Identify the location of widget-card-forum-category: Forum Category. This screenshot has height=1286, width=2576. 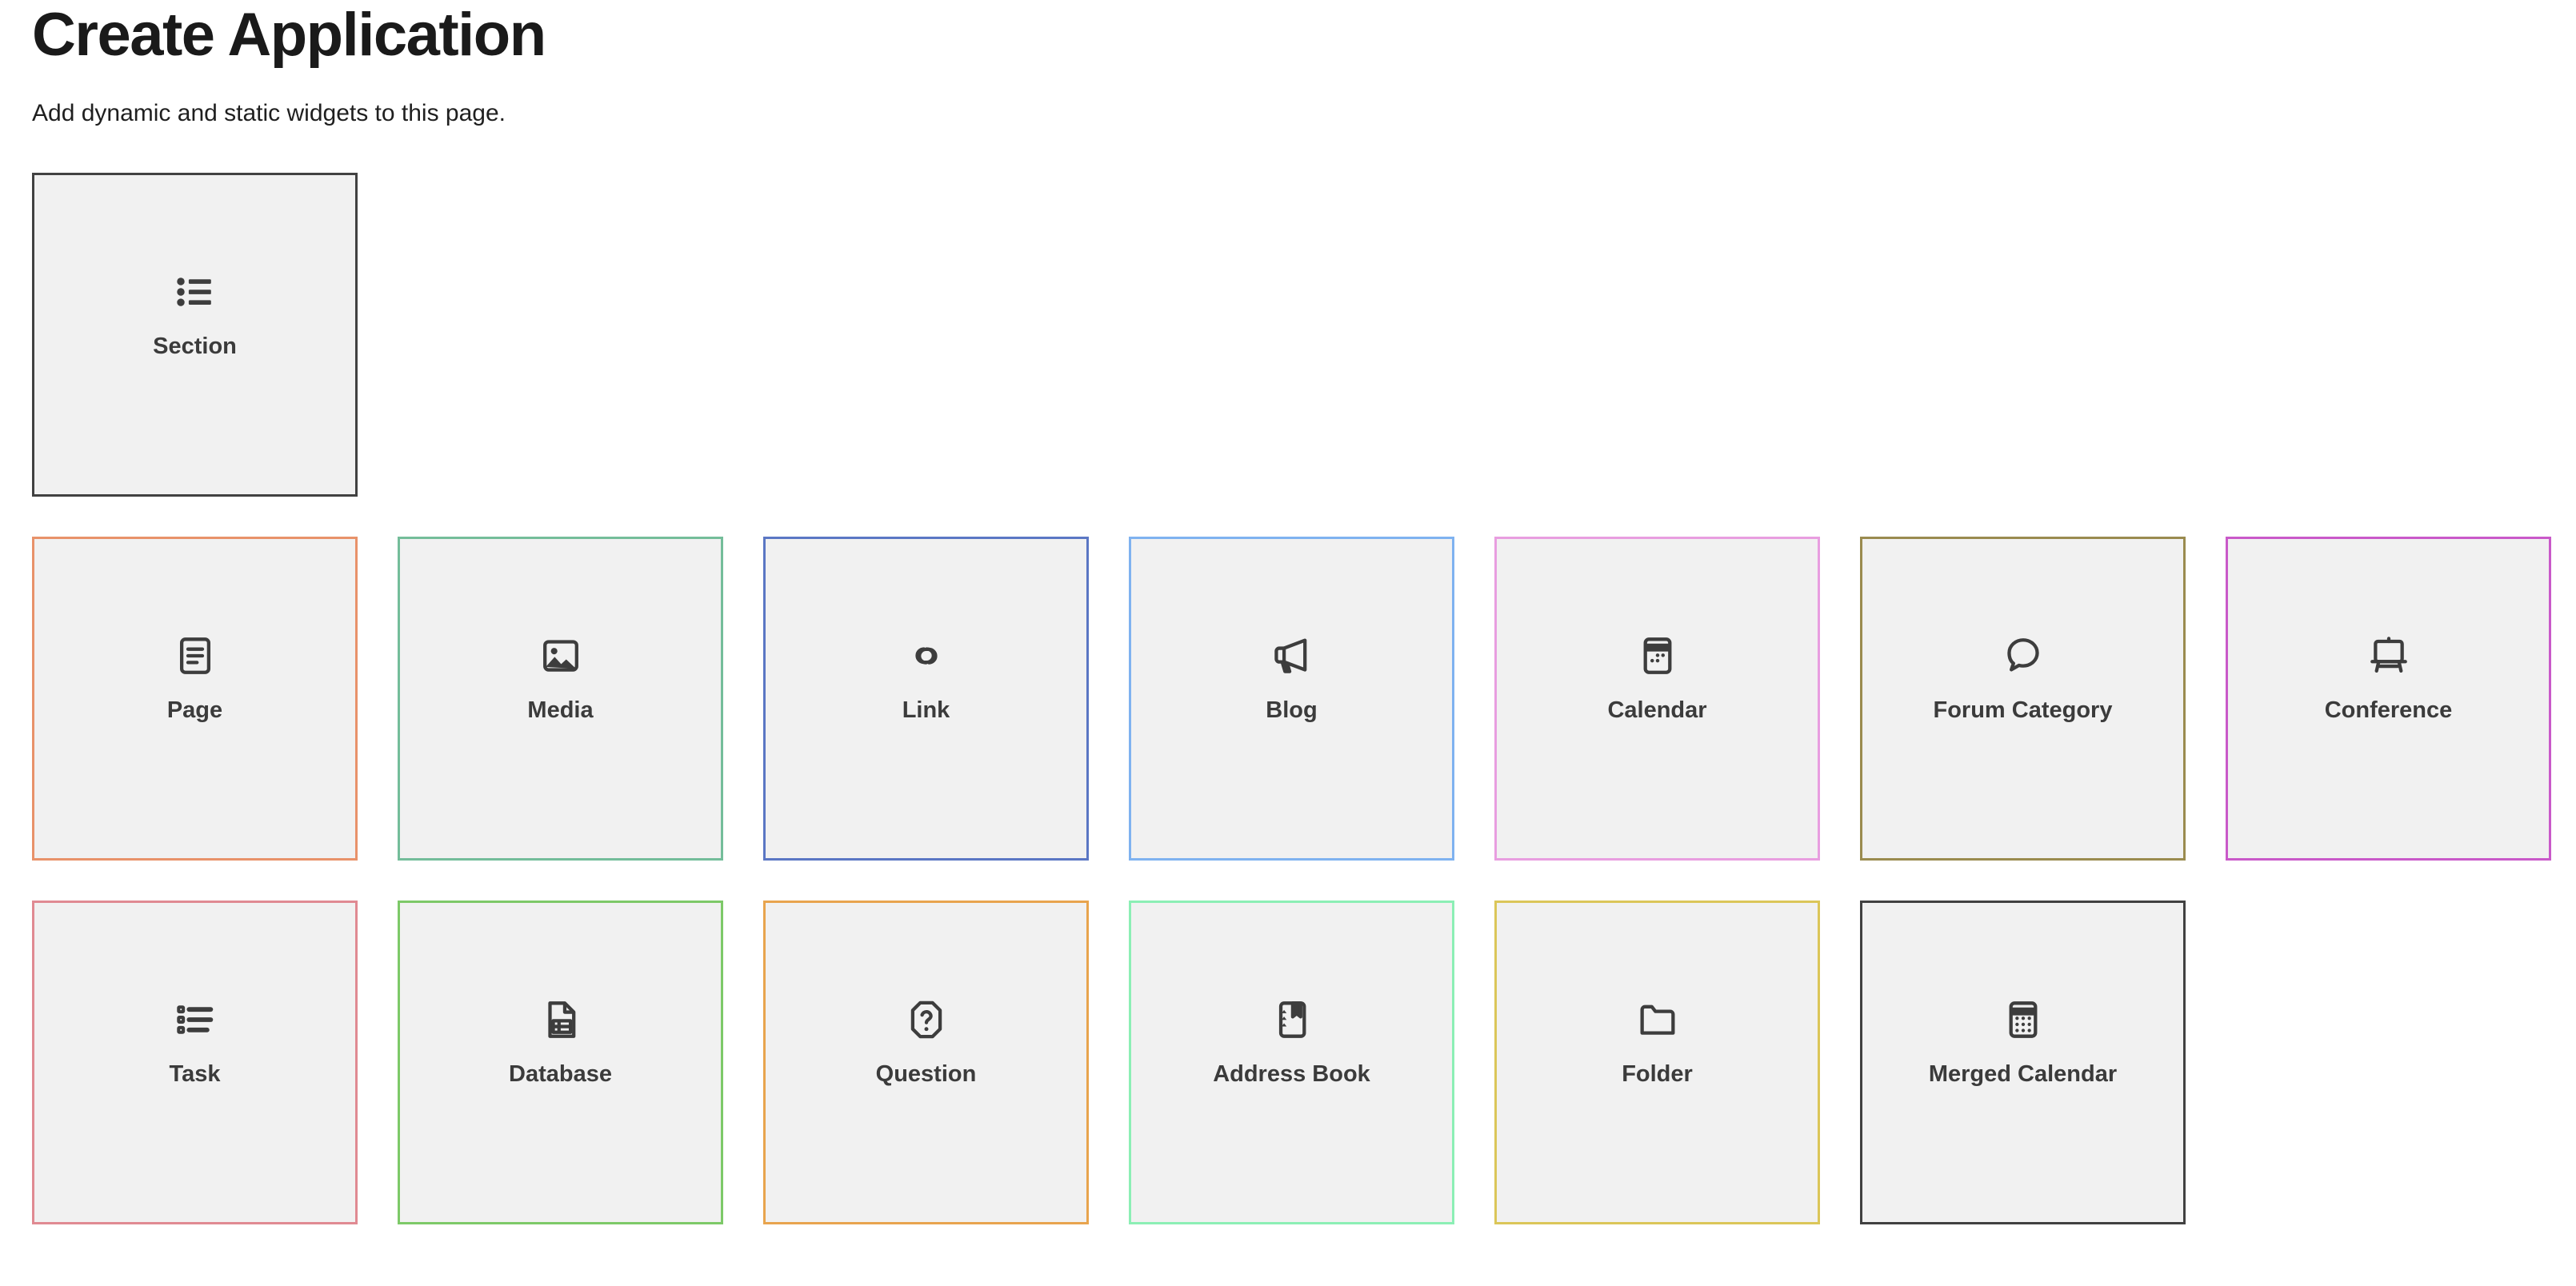
(2023, 699).